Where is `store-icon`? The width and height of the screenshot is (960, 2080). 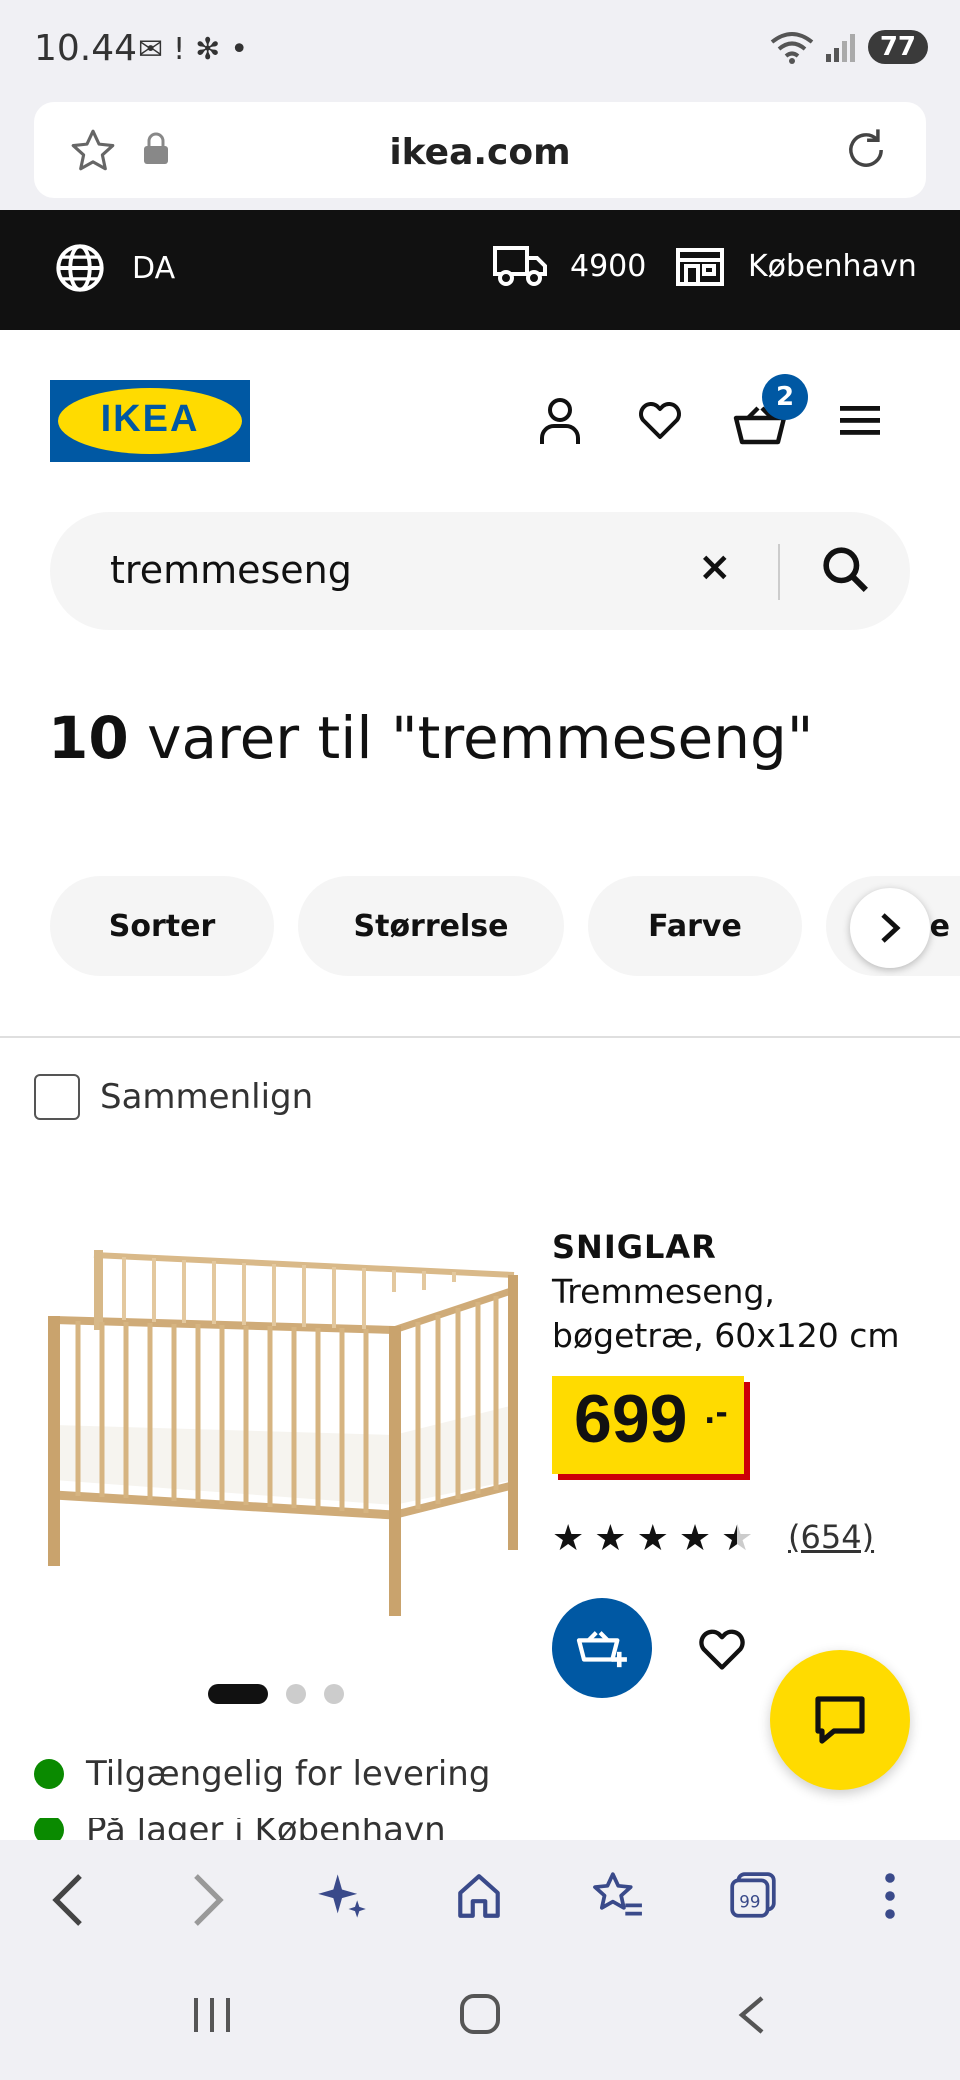 store-icon is located at coordinates (700, 267).